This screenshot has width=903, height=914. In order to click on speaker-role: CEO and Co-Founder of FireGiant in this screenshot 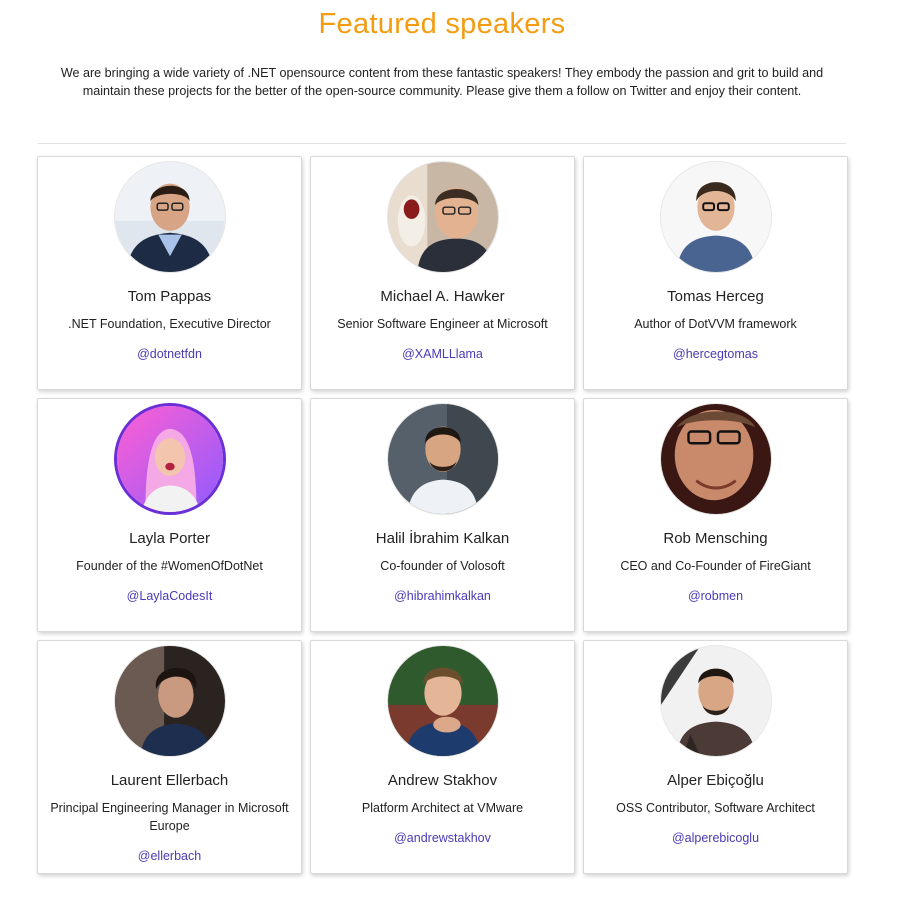, I will do `click(715, 566)`.